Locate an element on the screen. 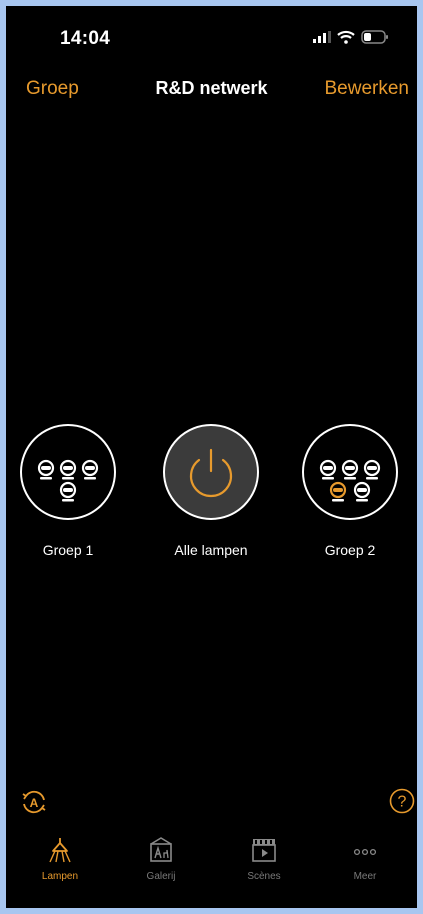 This screenshot has height=914, width=423. group-1-circle is located at coordinates (68, 472).